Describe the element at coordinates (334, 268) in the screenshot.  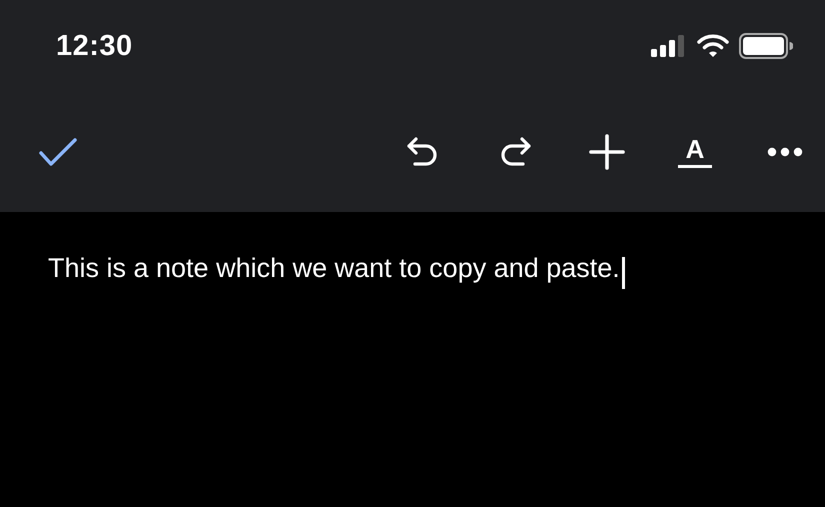
I see `note-text: This is a note which we want to copy and paste.` at that location.